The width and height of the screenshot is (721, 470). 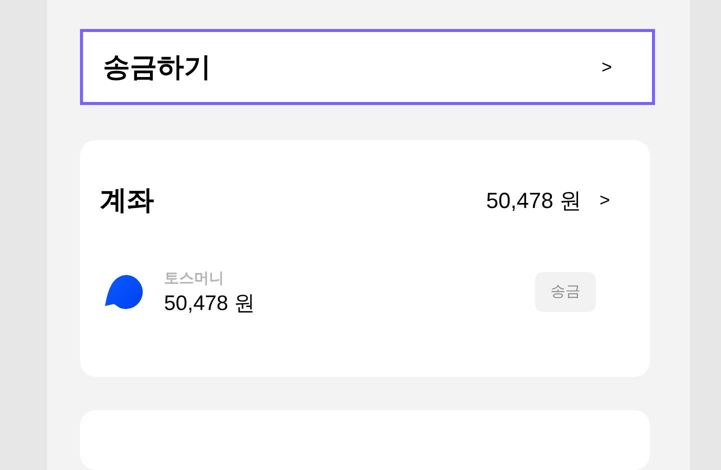 I want to click on card-title: 계좌, so click(x=127, y=200).